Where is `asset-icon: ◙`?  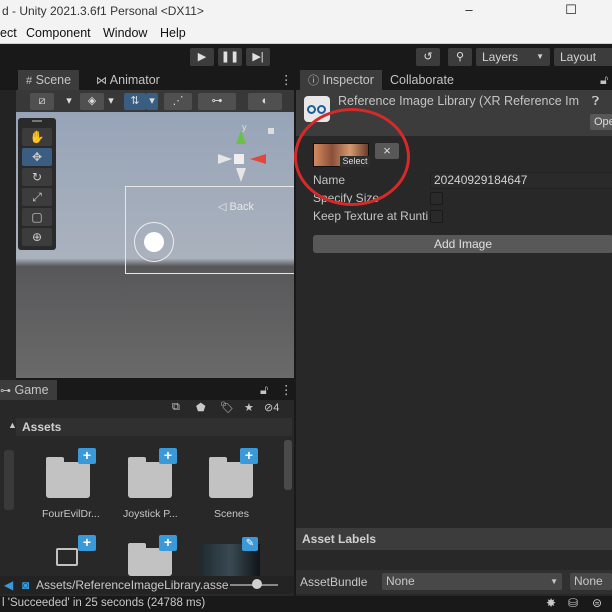 asset-icon: ◙ is located at coordinates (26, 585).